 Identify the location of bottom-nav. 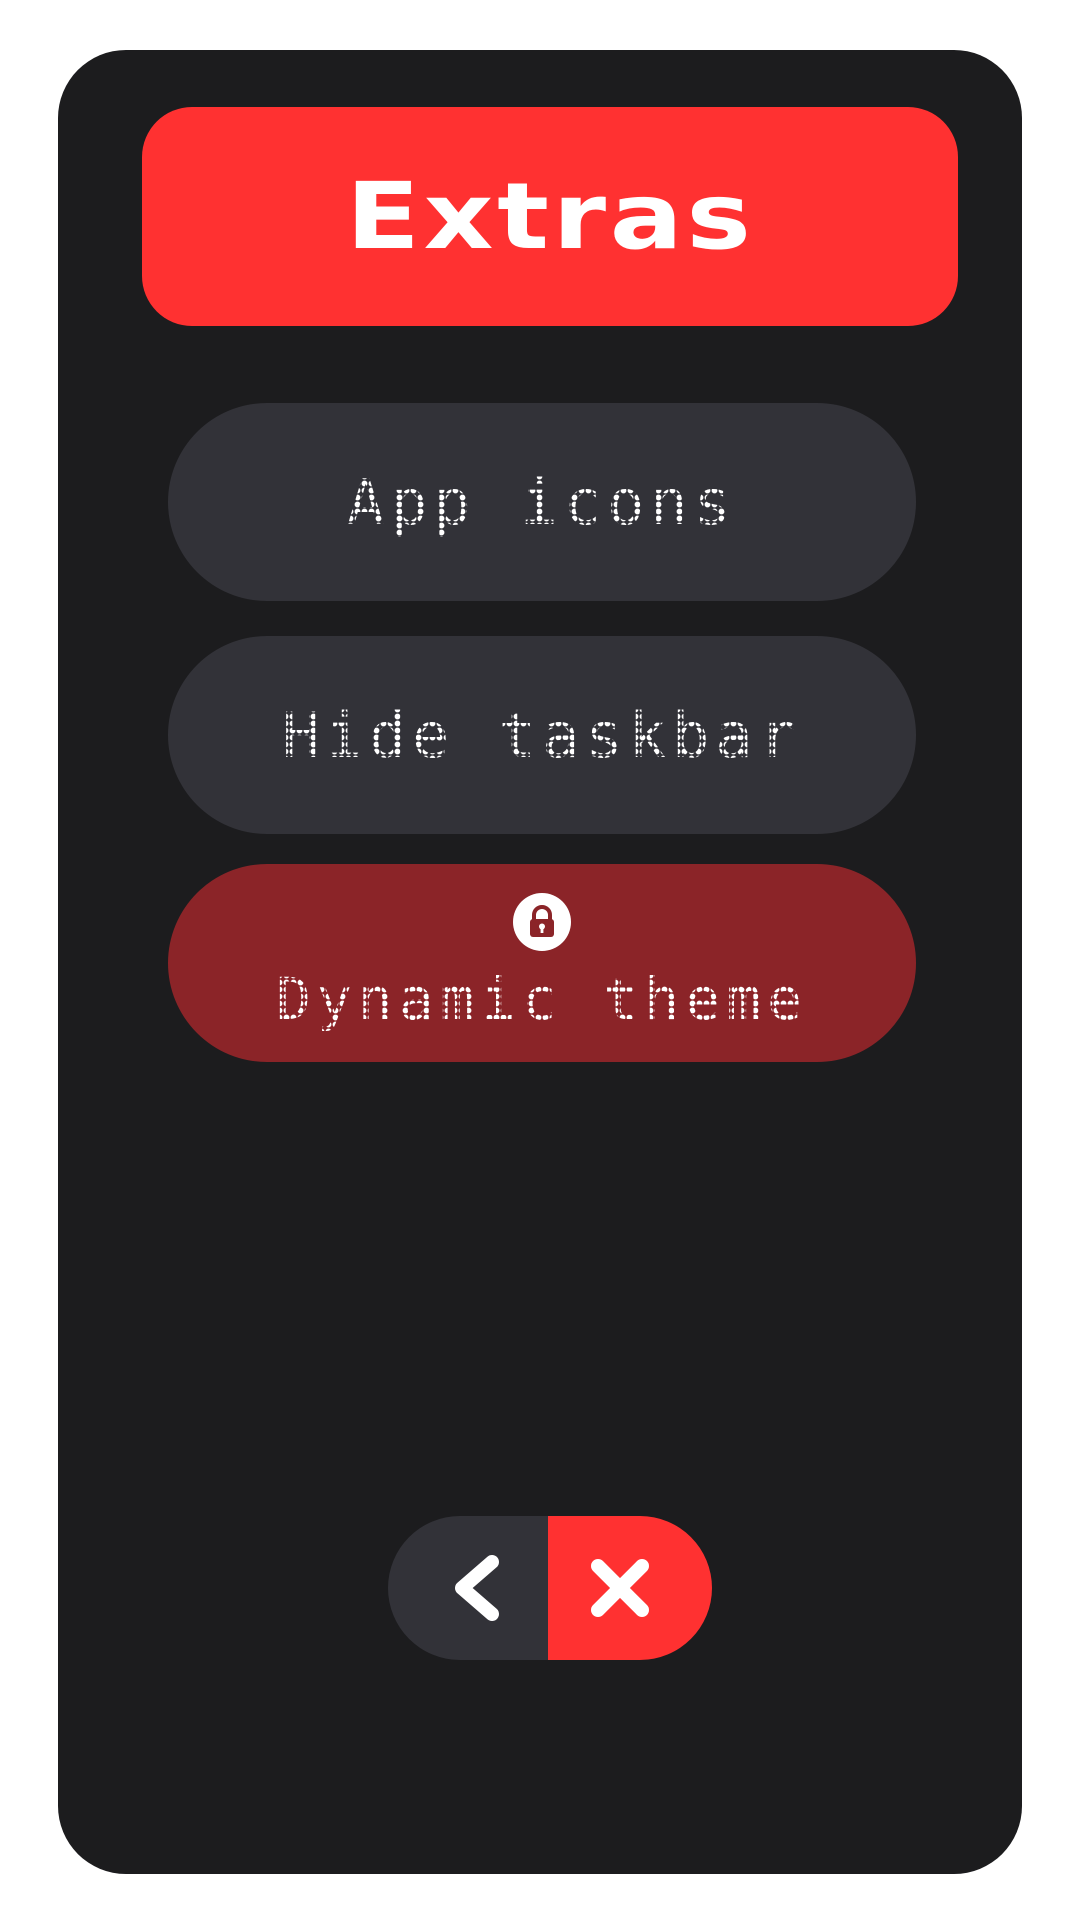
(550, 1588).